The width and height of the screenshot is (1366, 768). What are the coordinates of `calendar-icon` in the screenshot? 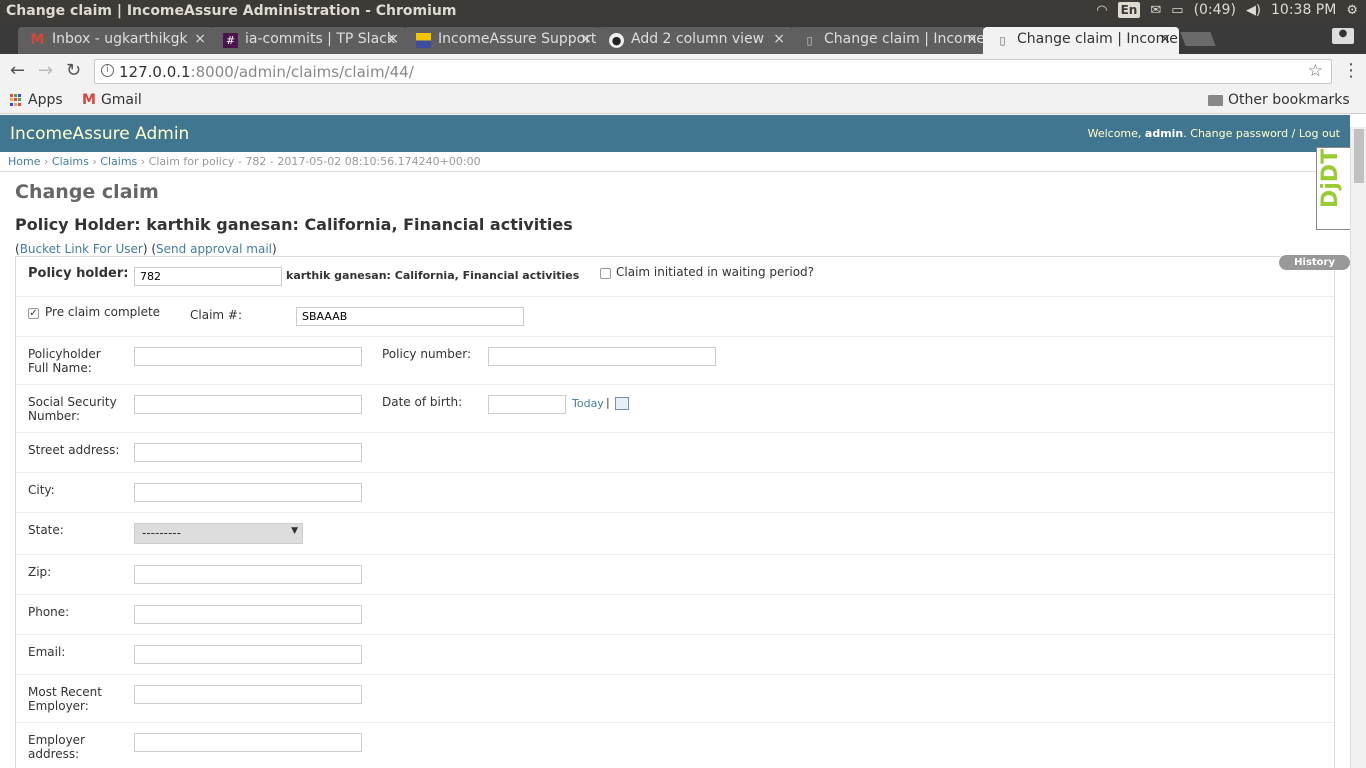 It's located at (622, 403).